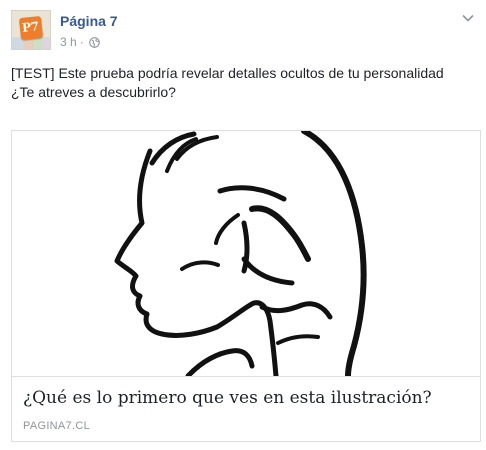 Image resolution: width=486 pixels, height=450 pixels. I want to click on page-name-link: Página 7, so click(89, 21).